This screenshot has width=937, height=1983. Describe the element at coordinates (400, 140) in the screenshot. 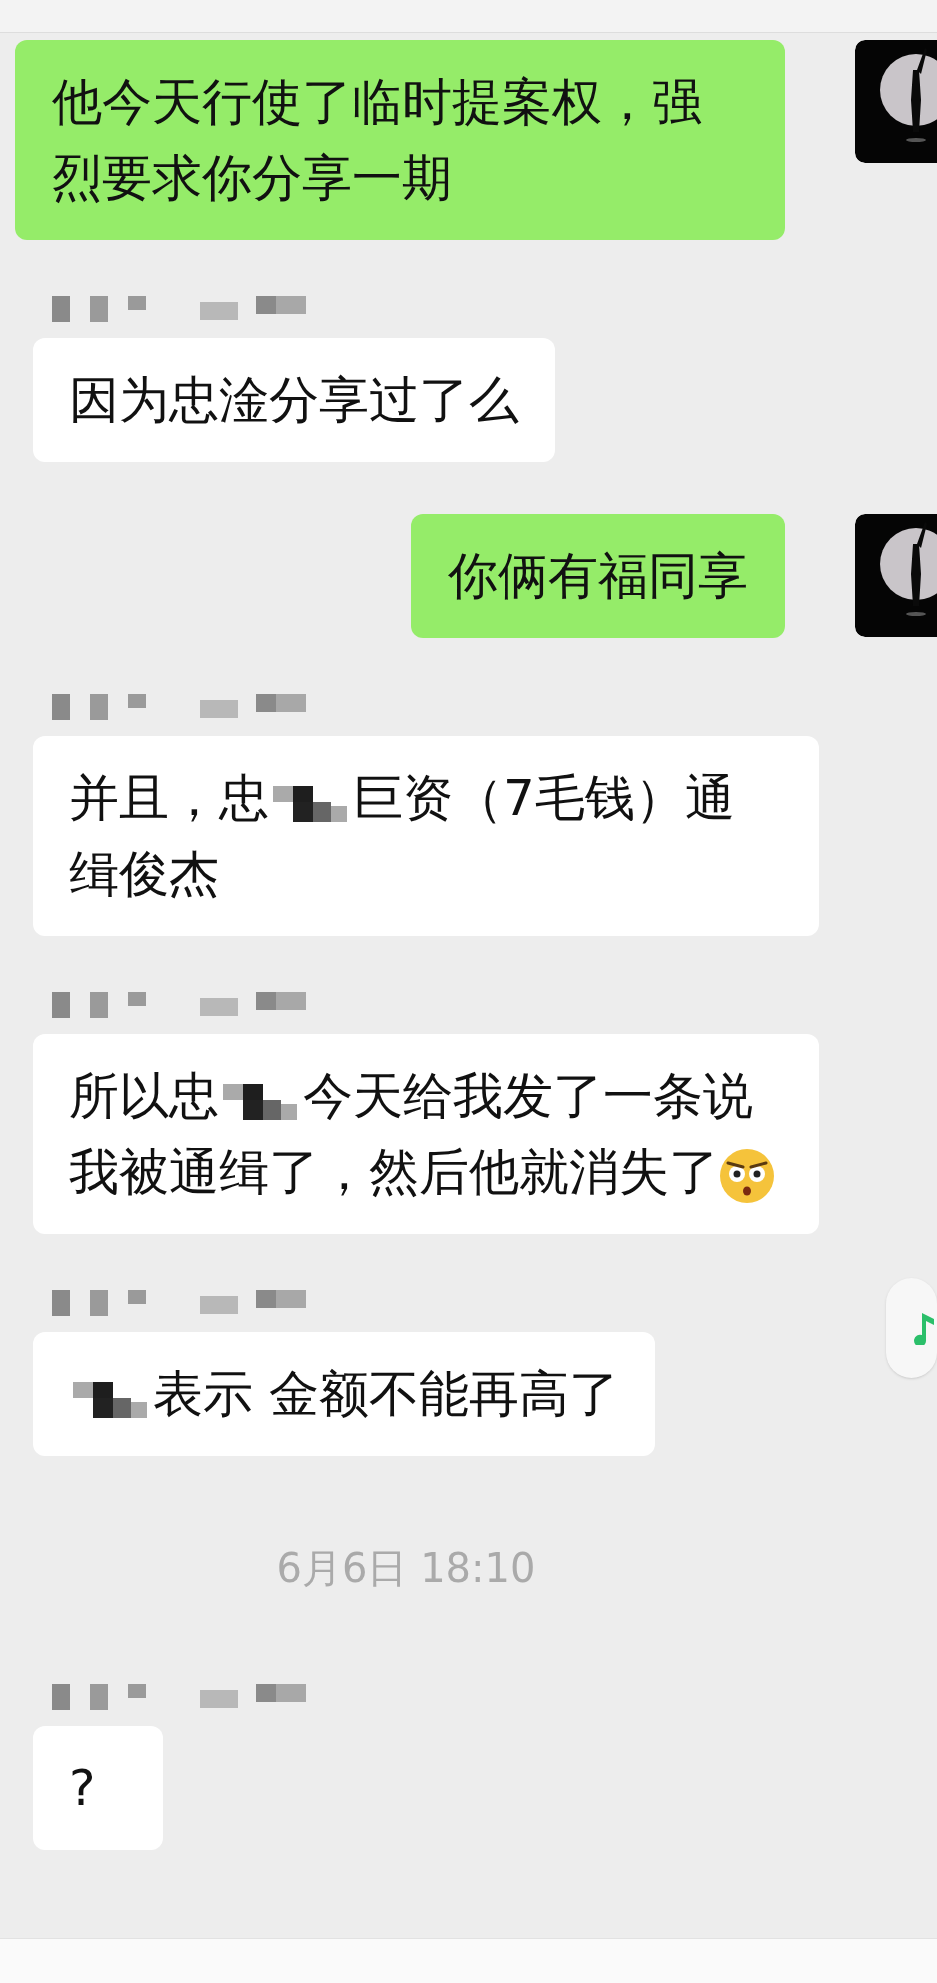

I see `message-bubble: 他今天行使了临时提案权，强烈要求你分享一期` at that location.